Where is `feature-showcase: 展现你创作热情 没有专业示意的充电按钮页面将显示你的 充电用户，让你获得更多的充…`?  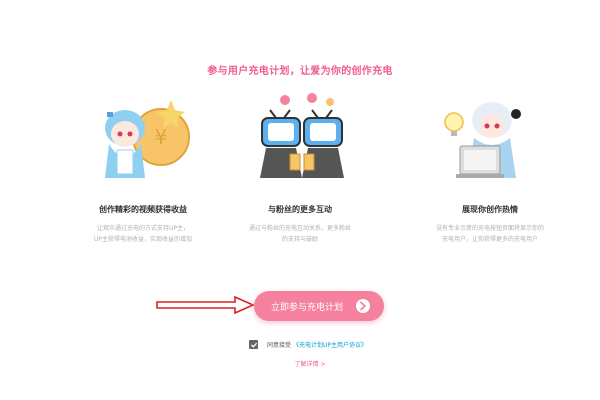 feature-showcase: 展现你创作热情 没有专业示意的充电按钮页面将显示你的 充电用户，让你获得更多的充… is located at coordinates (490, 168).